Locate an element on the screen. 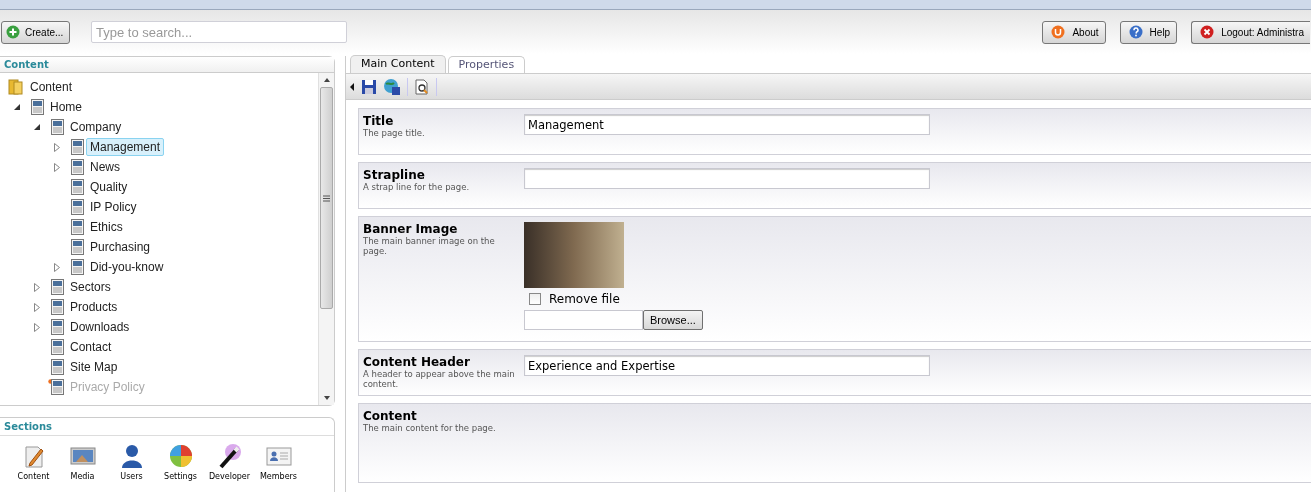  save-icon is located at coordinates (369, 86).